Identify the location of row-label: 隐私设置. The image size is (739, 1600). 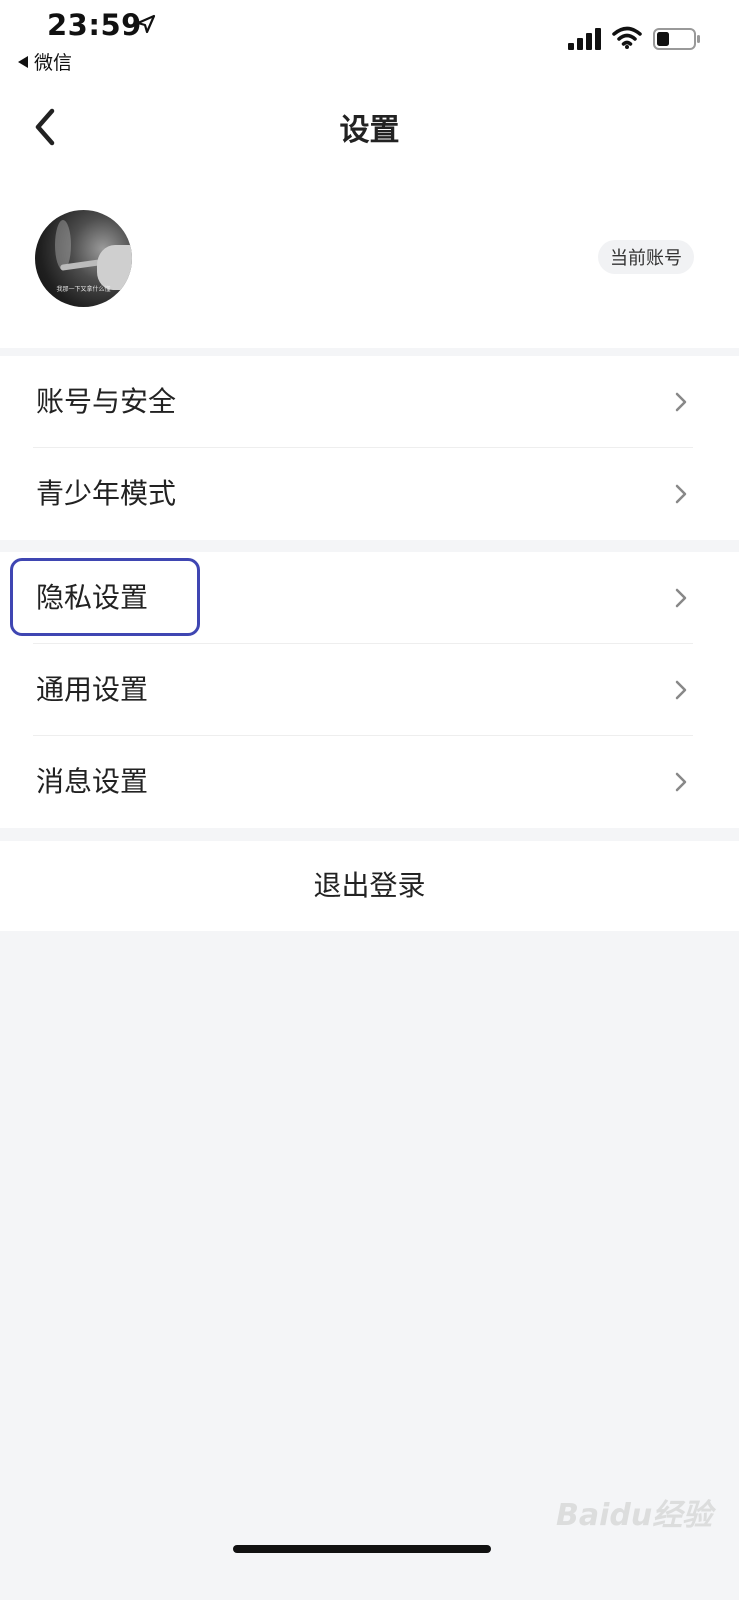
(92, 597).